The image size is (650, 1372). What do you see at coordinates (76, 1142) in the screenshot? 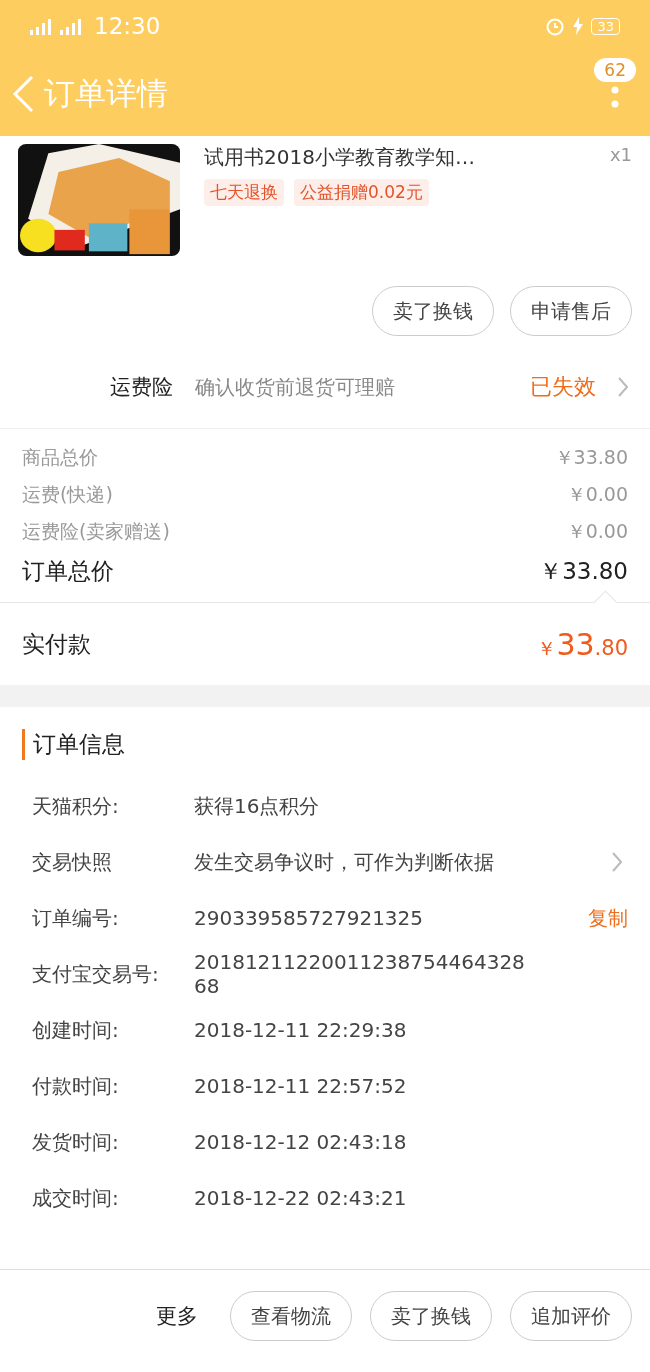
I see `info-label: 发货时间:` at bounding box center [76, 1142].